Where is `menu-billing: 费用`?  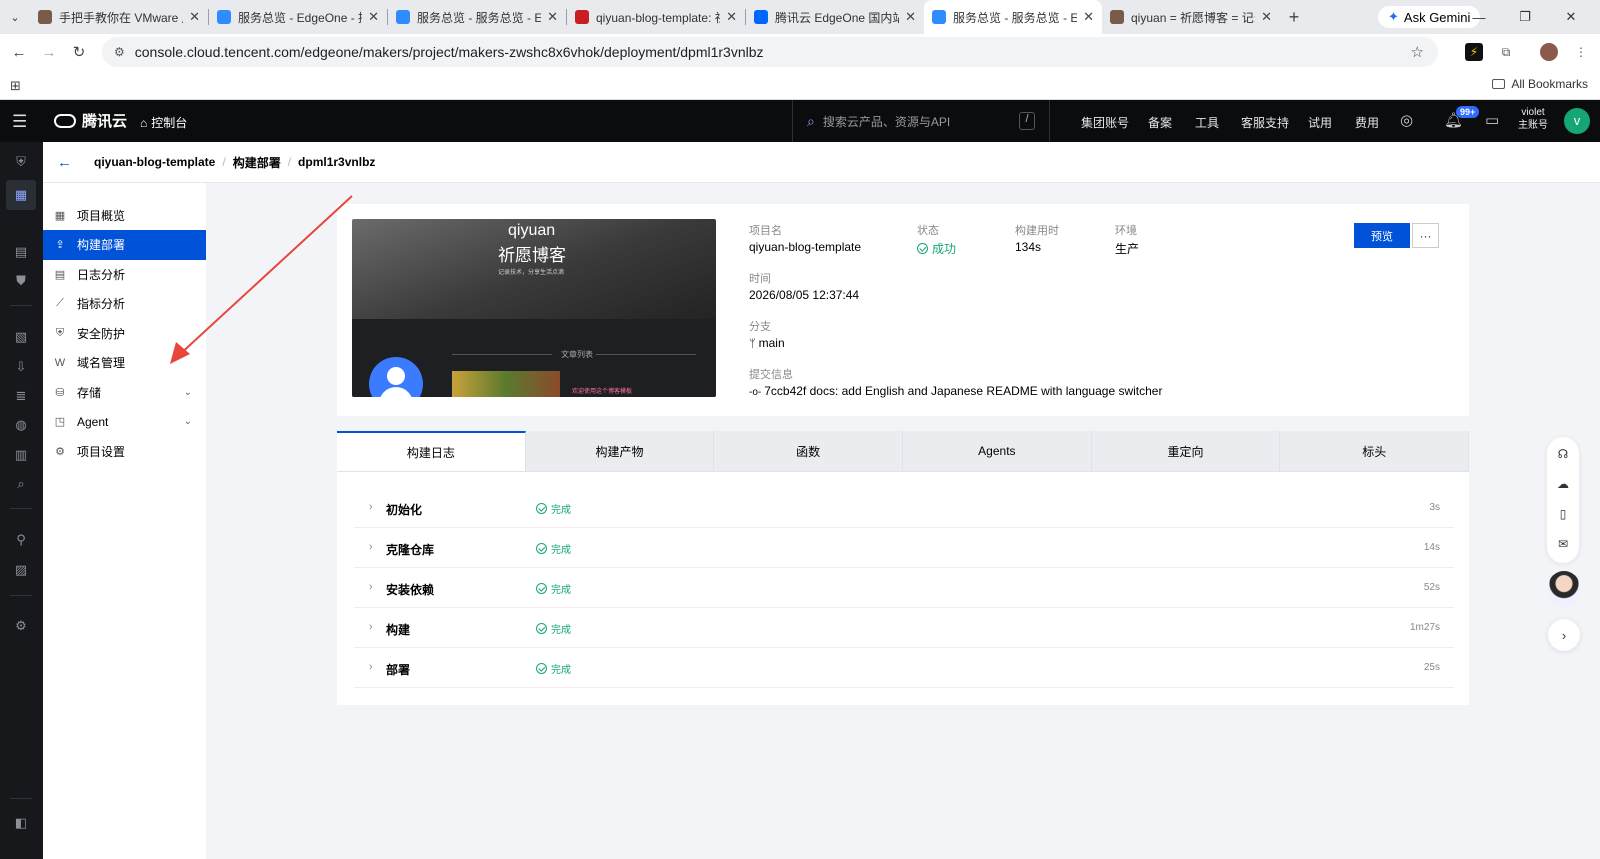
menu-billing: 费用 is located at coordinates (1367, 122).